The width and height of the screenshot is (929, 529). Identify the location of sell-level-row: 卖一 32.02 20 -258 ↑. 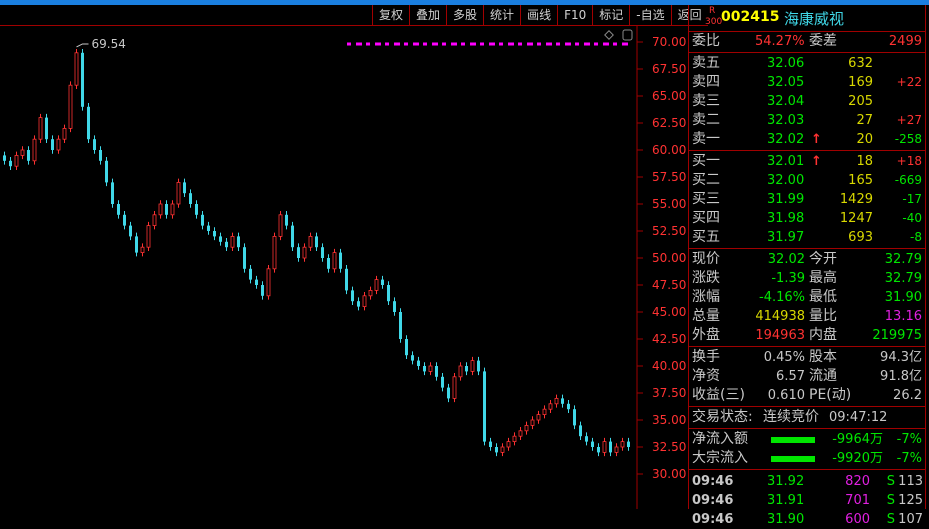
(807, 139).